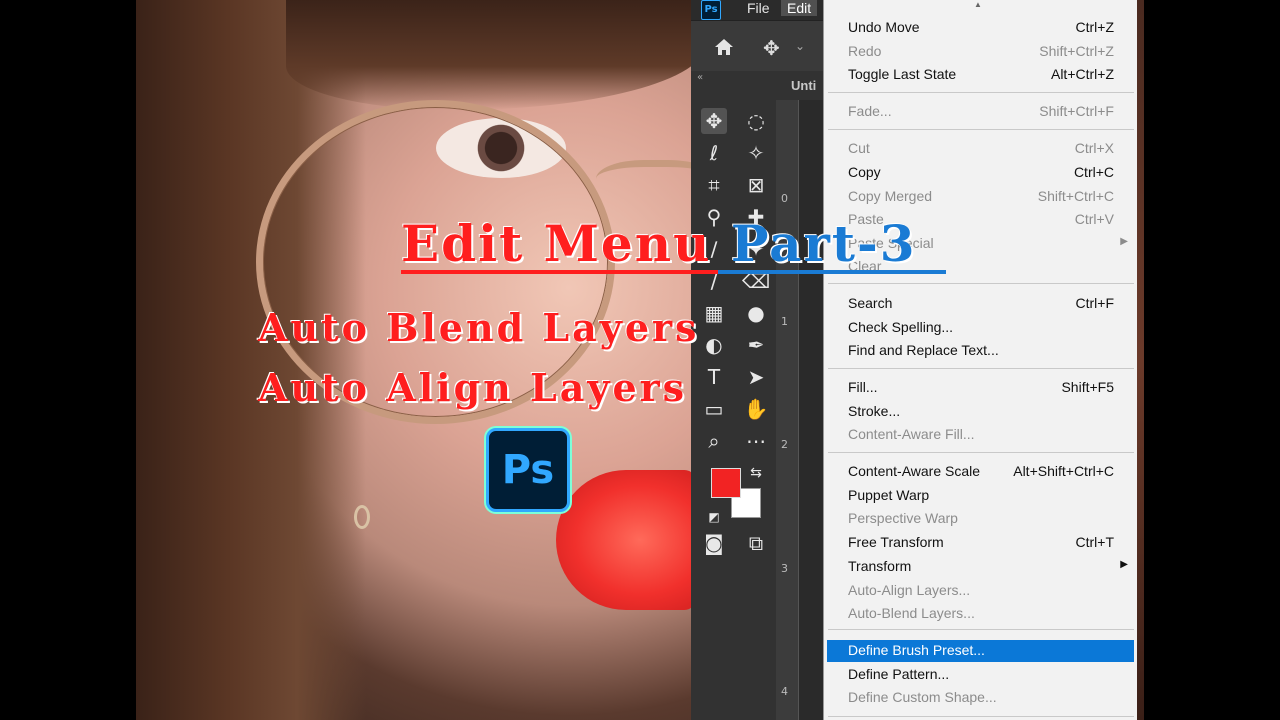  Describe the element at coordinates (714, 313) in the screenshot. I see `gradient-tool-icon: ▦` at that location.